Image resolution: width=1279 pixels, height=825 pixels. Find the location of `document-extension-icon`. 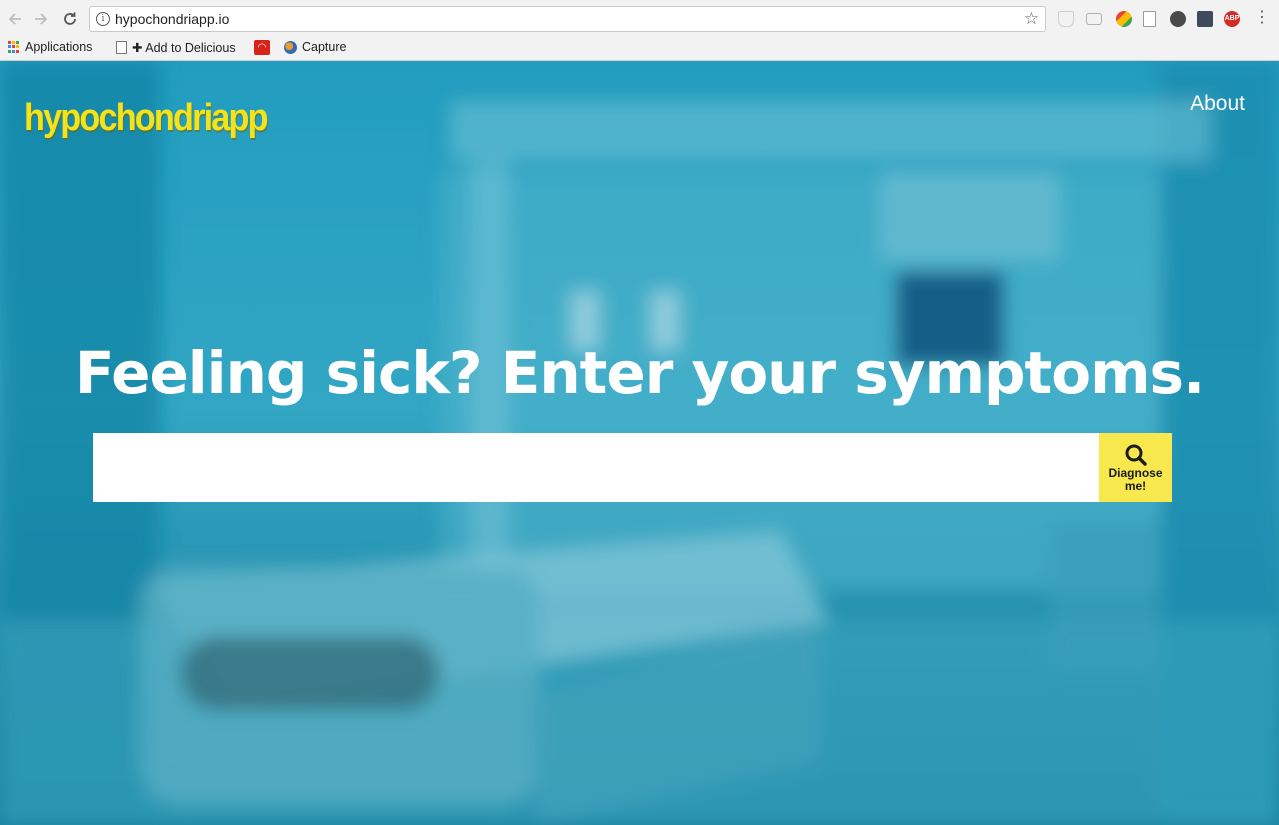

document-extension-icon is located at coordinates (1149, 19).